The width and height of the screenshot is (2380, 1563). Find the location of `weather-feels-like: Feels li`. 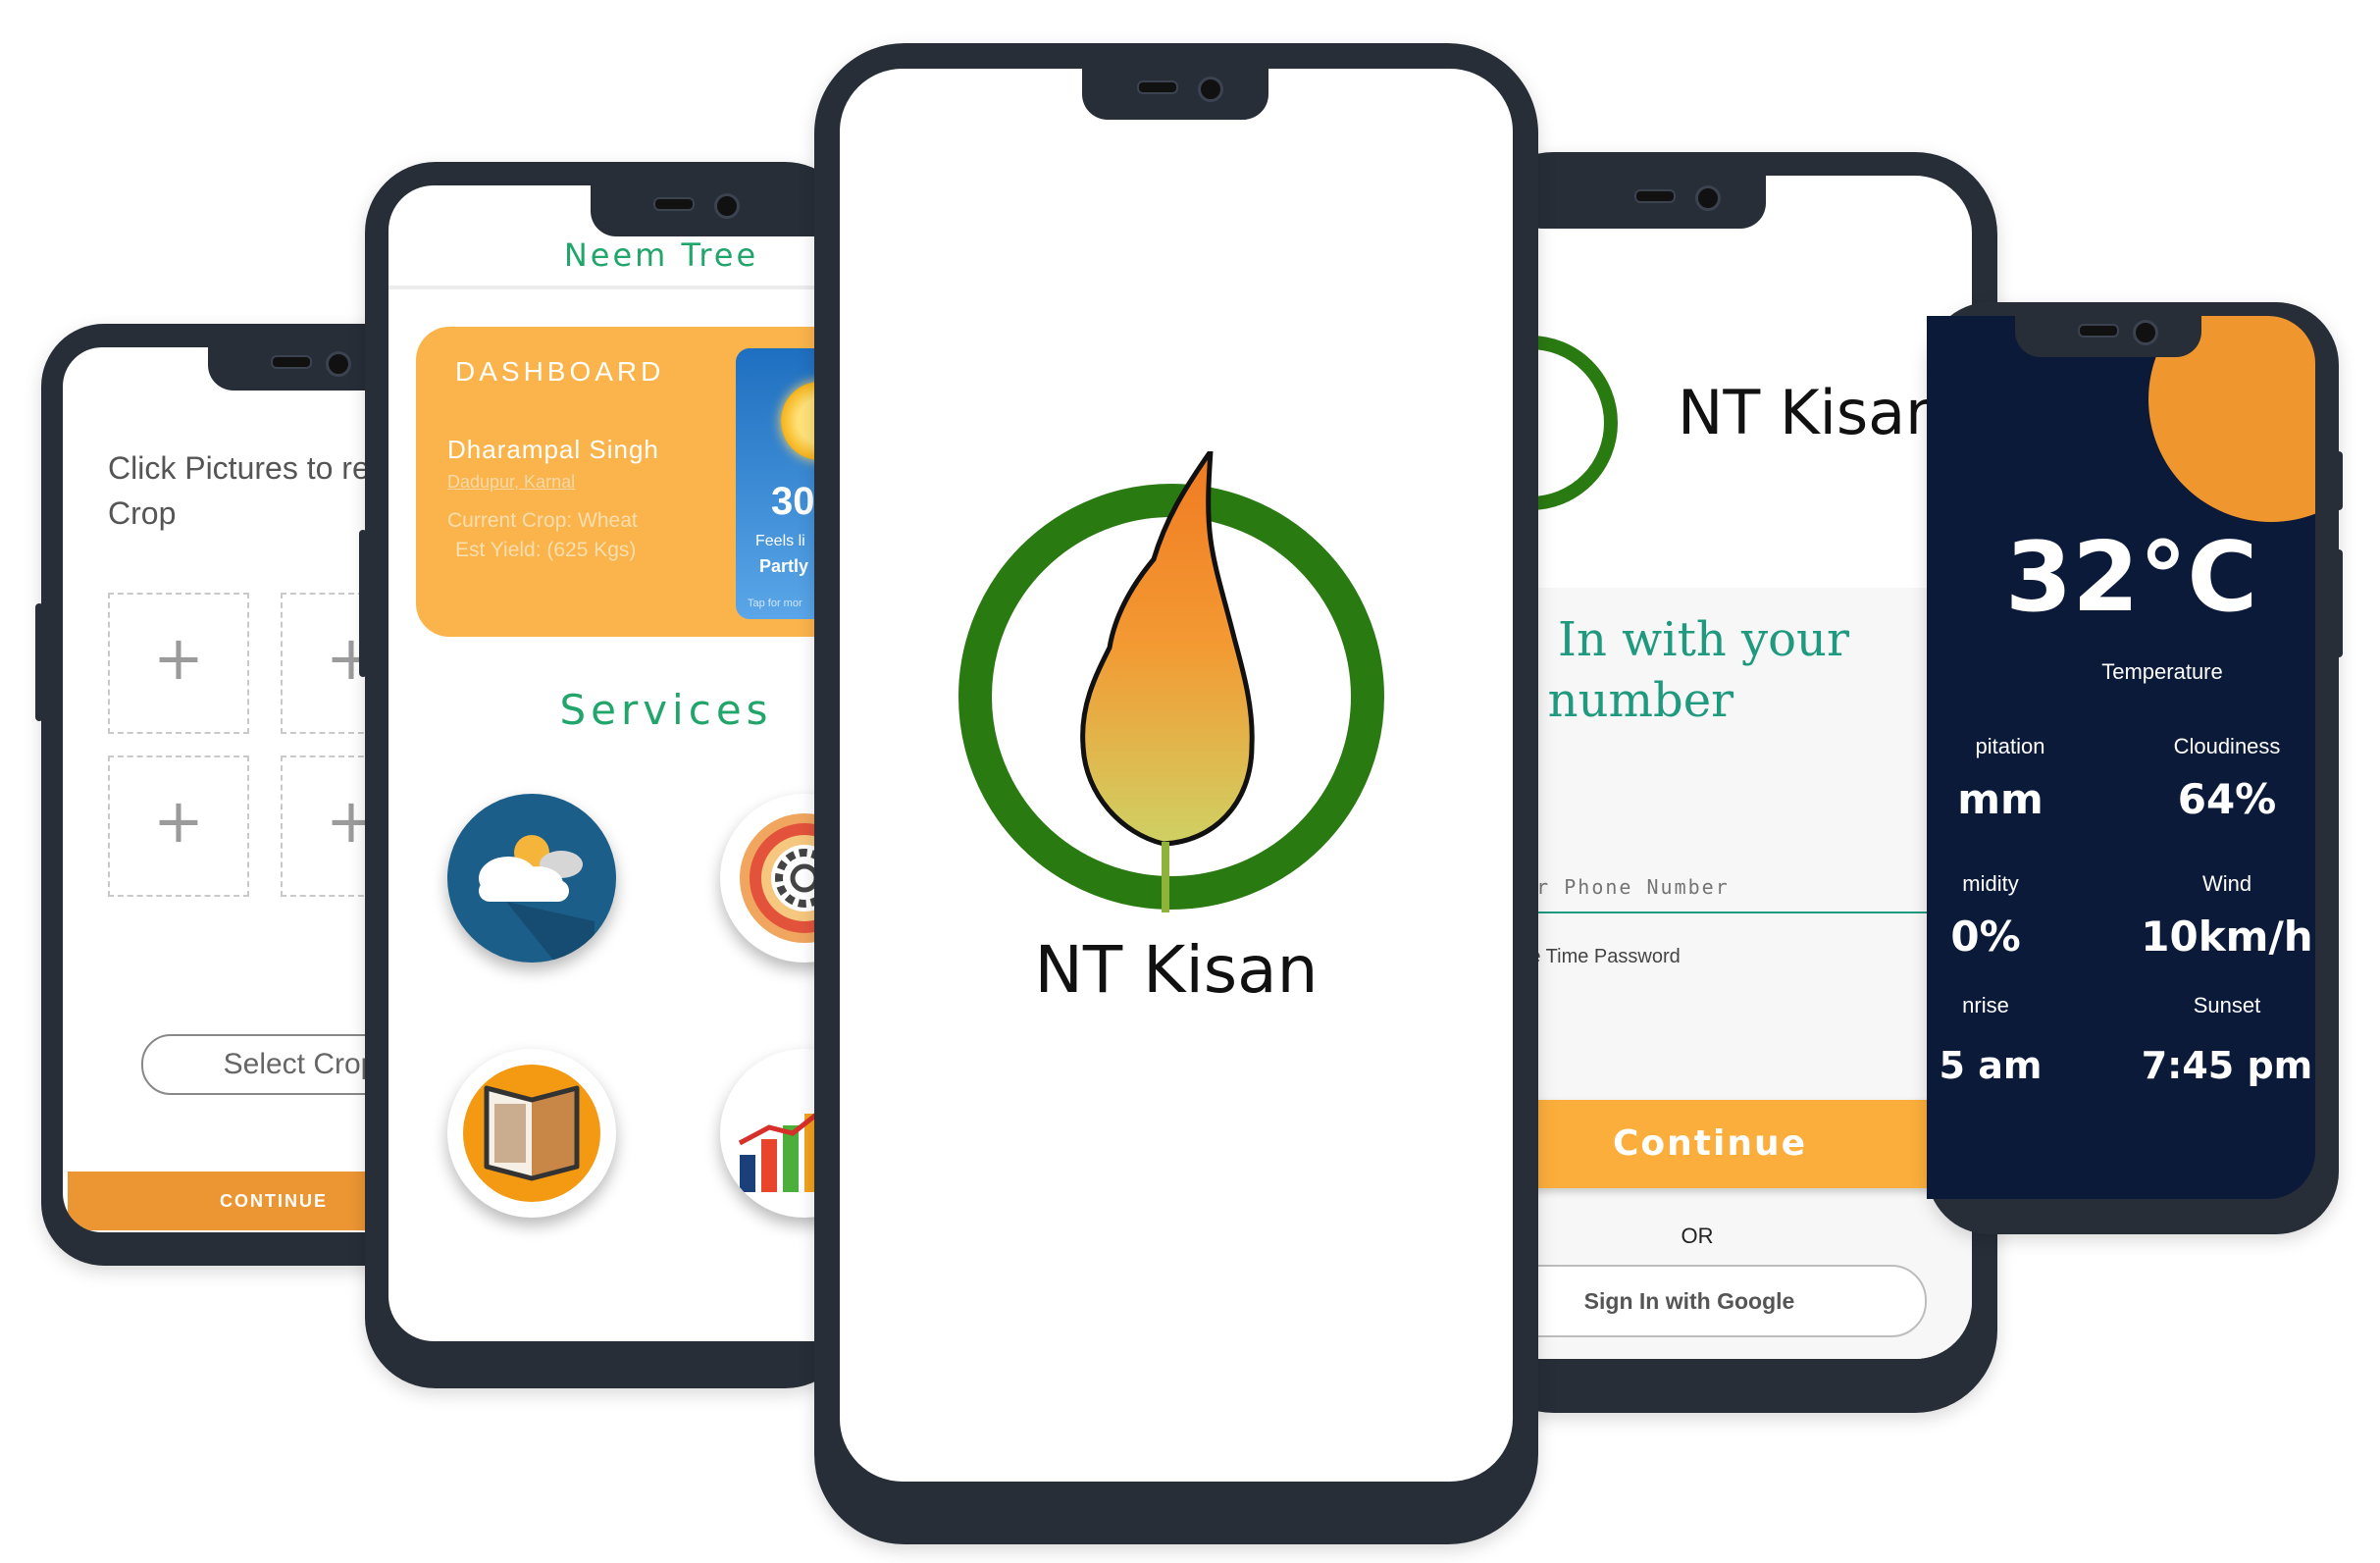

weather-feels-like: Feels li is located at coordinates (780, 541).